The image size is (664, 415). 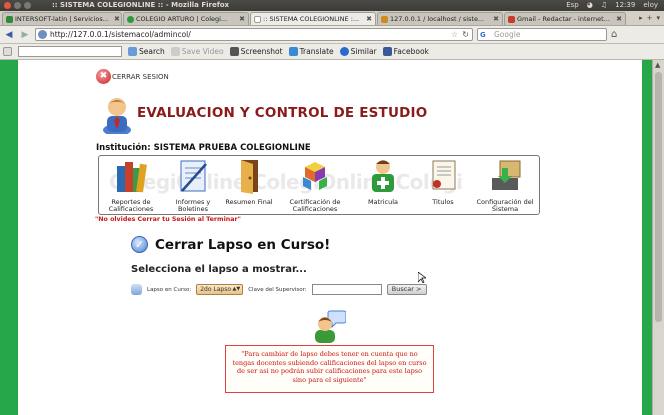 What do you see at coordinates (120, 34) in the screenshot?
I see `url-text: http://127.0.0.1/sistemacol/admincol/` at bounding box center [120, 34].